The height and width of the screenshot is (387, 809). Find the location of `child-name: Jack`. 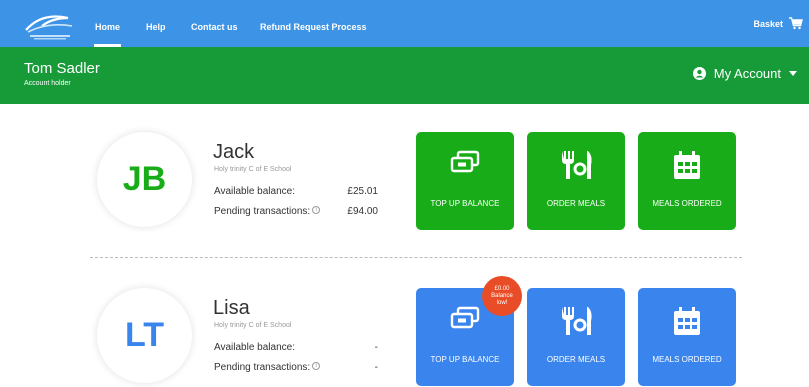

child-name: Jack is located at coordinates (234, 152).